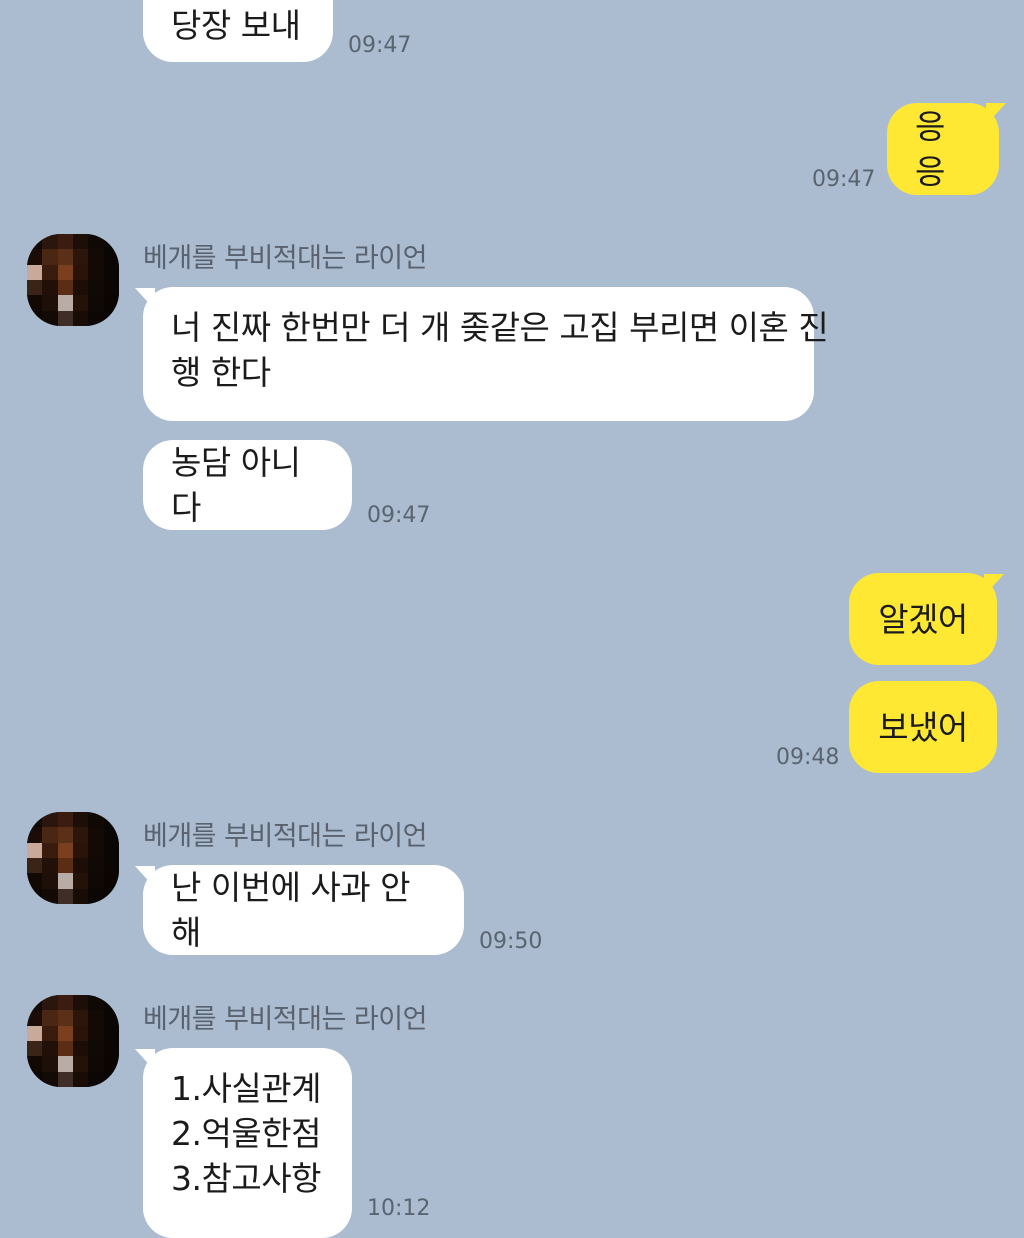 The width and height of the screenshot is (1024, 1238). What do you see at coordinates (808, 757) in the screenshot?
I see `message-timestamp: 09:48` at bounding box center [808, 757].